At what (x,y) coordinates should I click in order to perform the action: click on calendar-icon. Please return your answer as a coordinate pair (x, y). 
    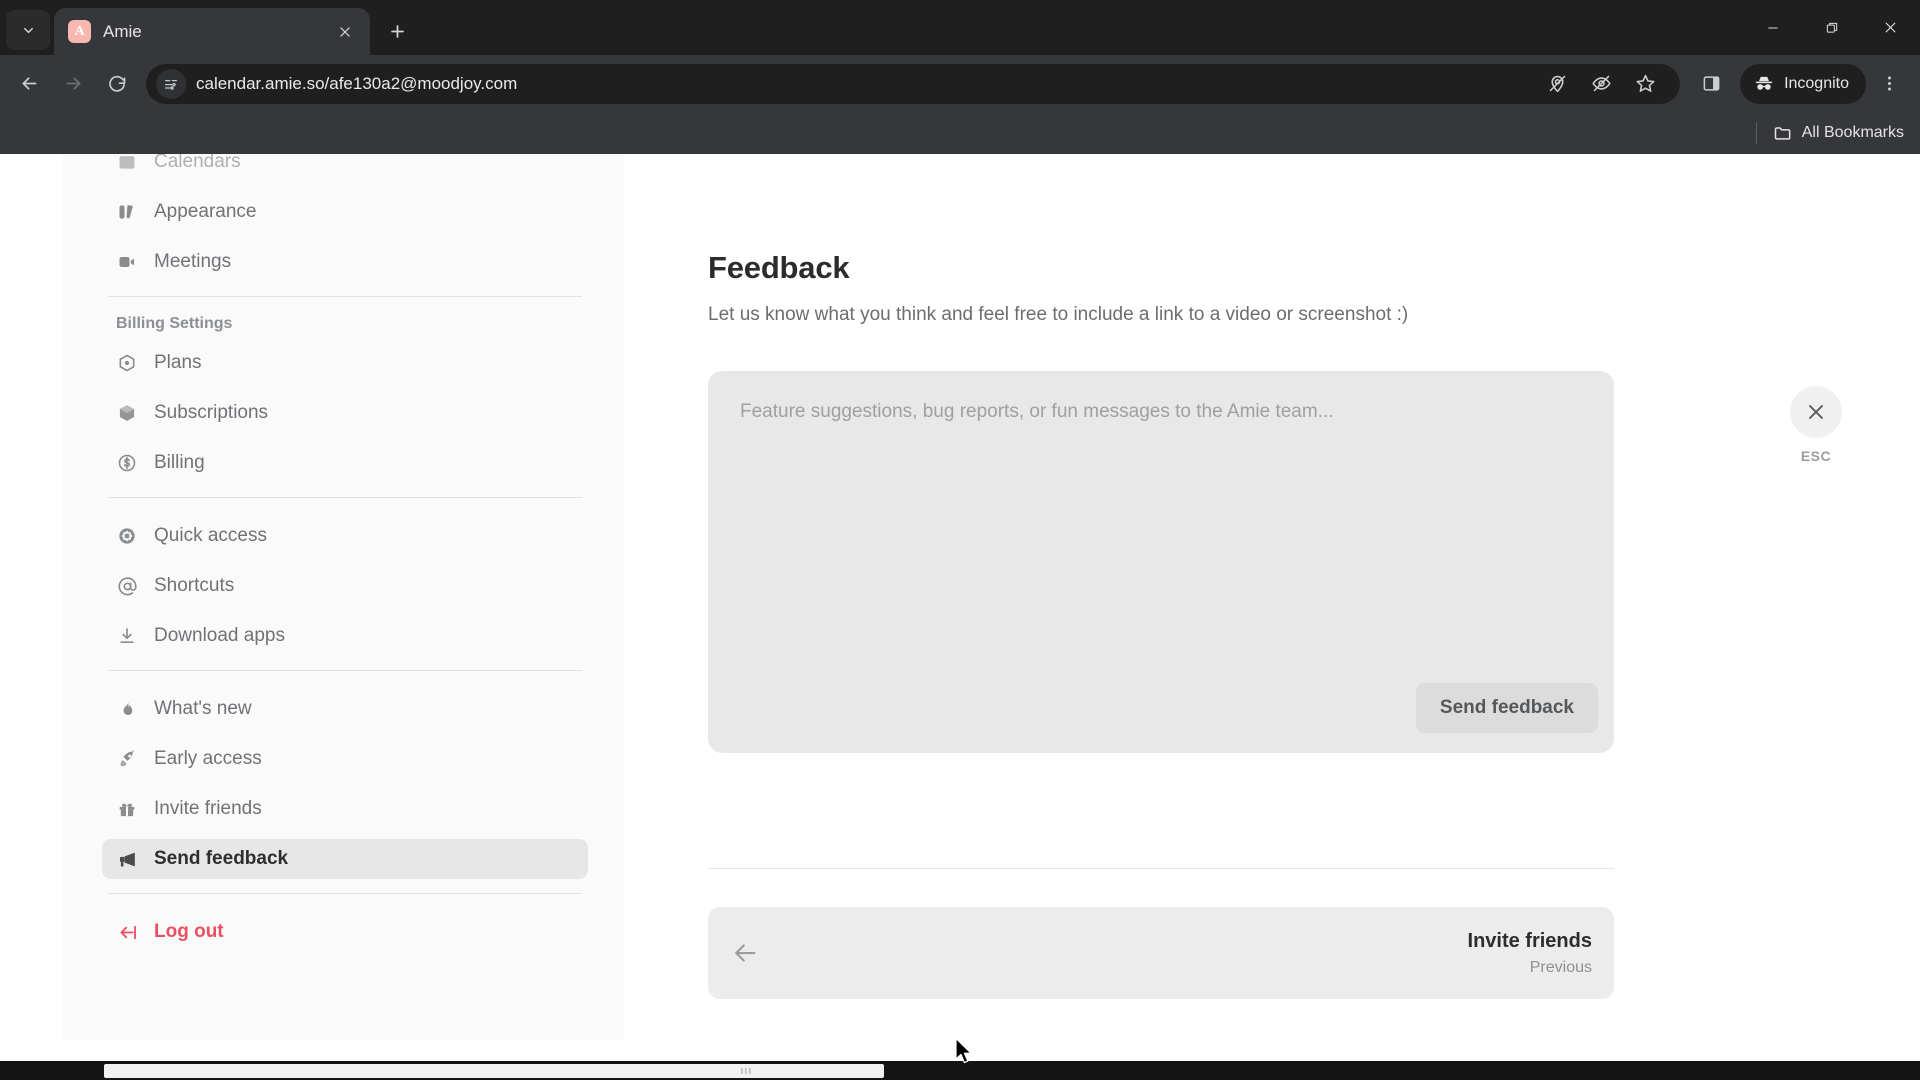
    Looking at the image, I should click on (127, 163).